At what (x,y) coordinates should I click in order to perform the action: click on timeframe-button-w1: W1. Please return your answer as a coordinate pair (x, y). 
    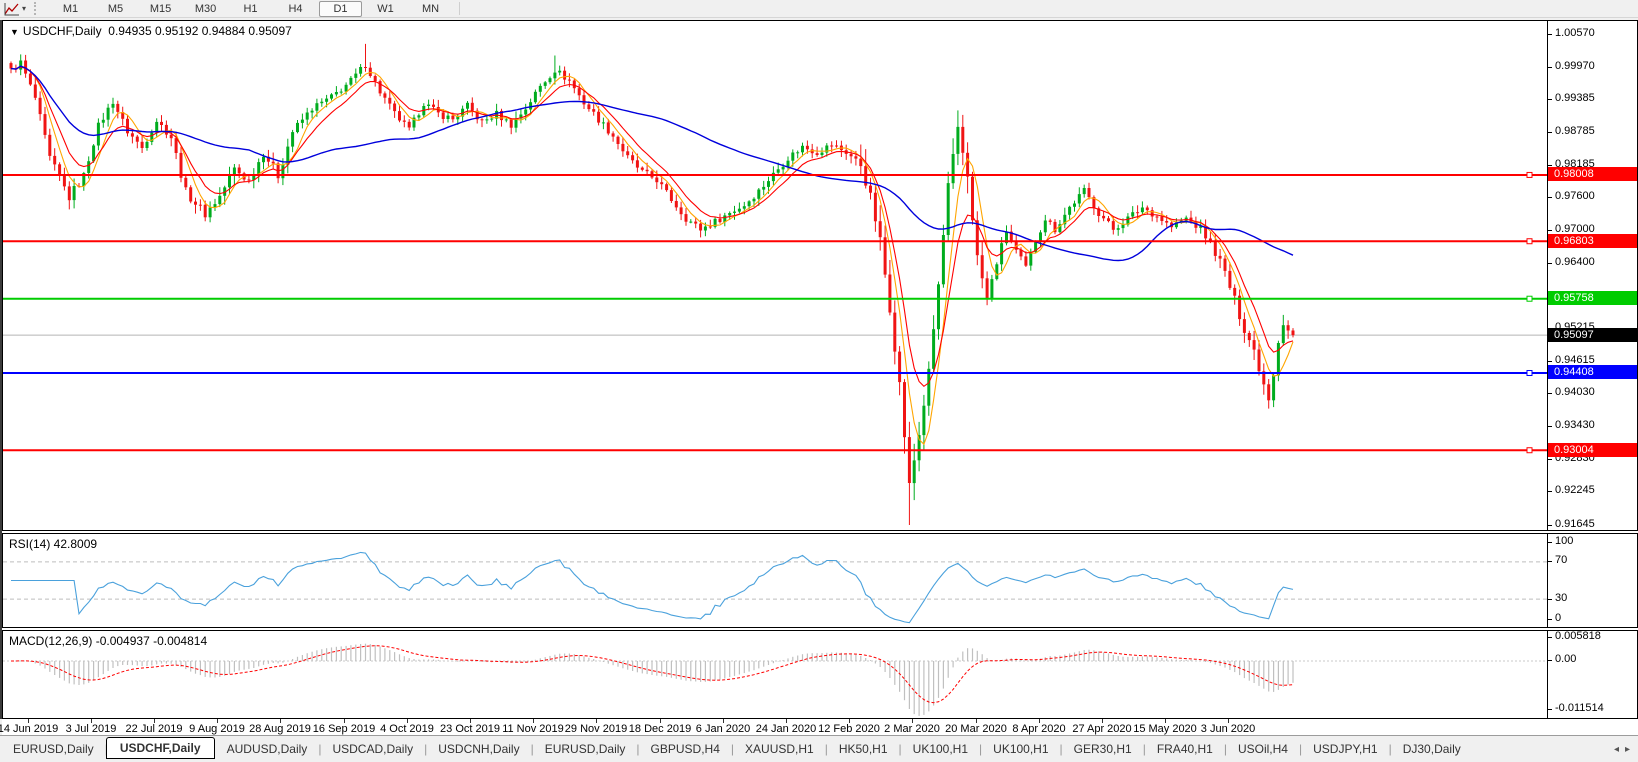
    Looking at the image, I should click on (385, 9).